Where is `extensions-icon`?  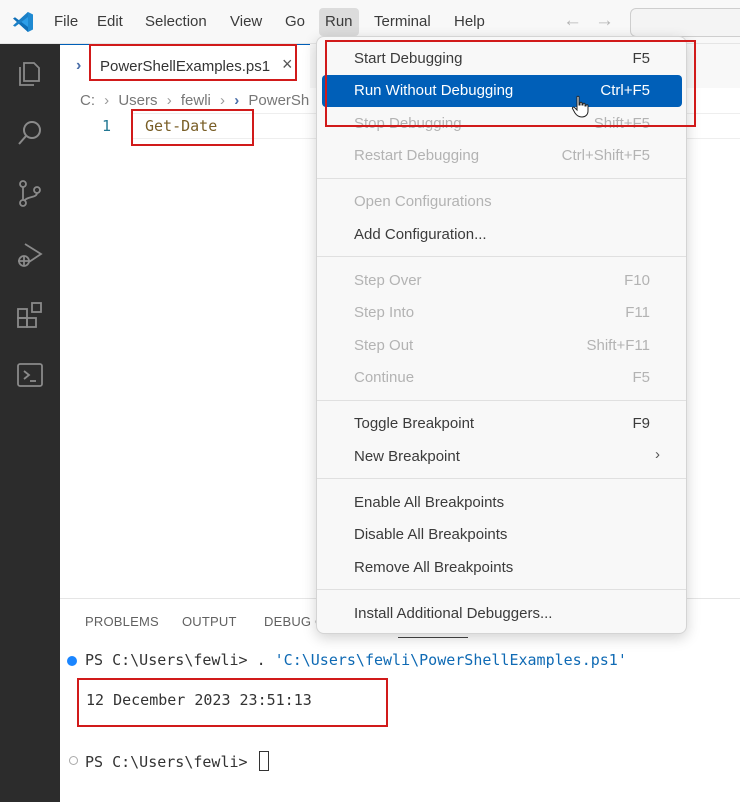 extensions-icon is located at coordinates (30, 315).